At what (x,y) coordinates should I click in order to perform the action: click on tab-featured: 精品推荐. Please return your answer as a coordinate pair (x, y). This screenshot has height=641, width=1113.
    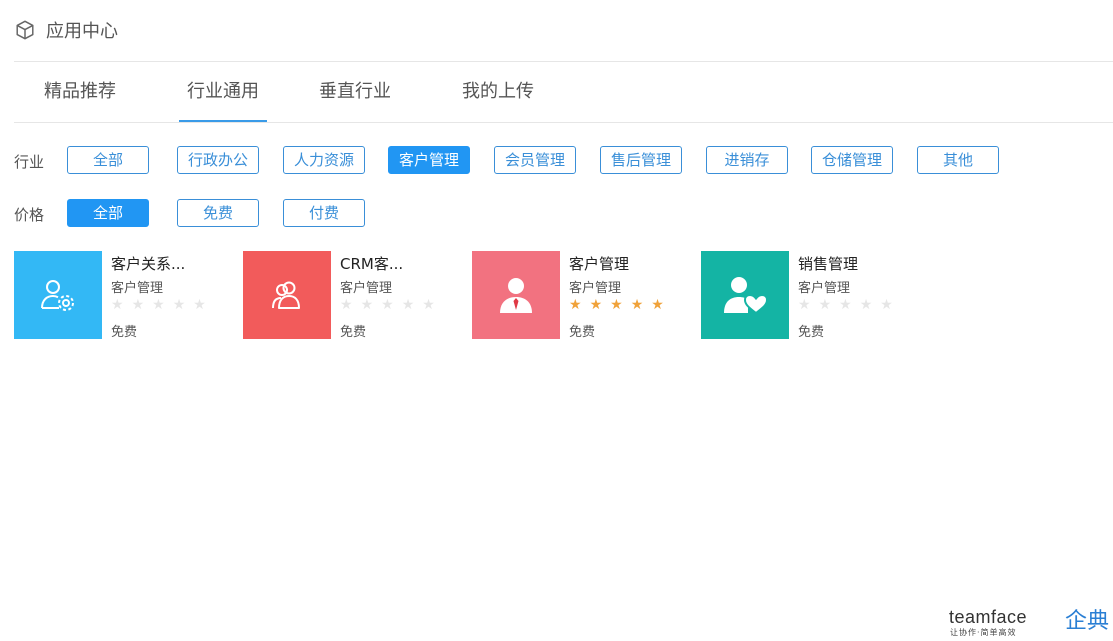
    Looking at the image, I should click on (80, 92).